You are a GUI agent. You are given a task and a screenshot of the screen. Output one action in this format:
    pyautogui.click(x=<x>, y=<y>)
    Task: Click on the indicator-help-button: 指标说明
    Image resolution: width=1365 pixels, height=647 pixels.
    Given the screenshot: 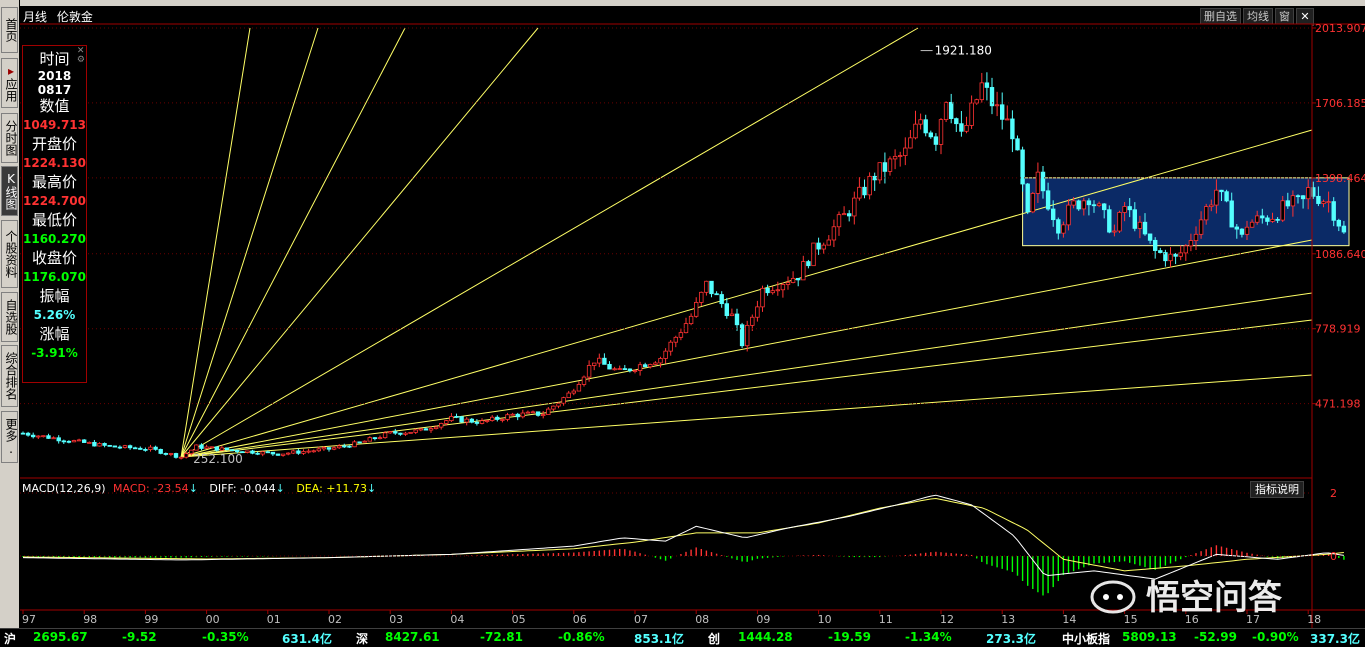 What is the action you would take?
    pyautogui.click(x=1277, y=489)
    